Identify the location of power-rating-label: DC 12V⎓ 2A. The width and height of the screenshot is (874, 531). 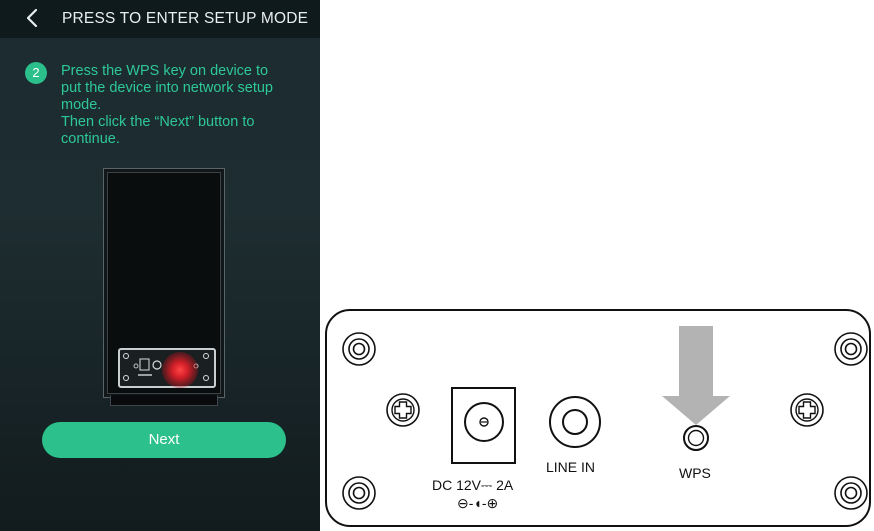
(473, 485).